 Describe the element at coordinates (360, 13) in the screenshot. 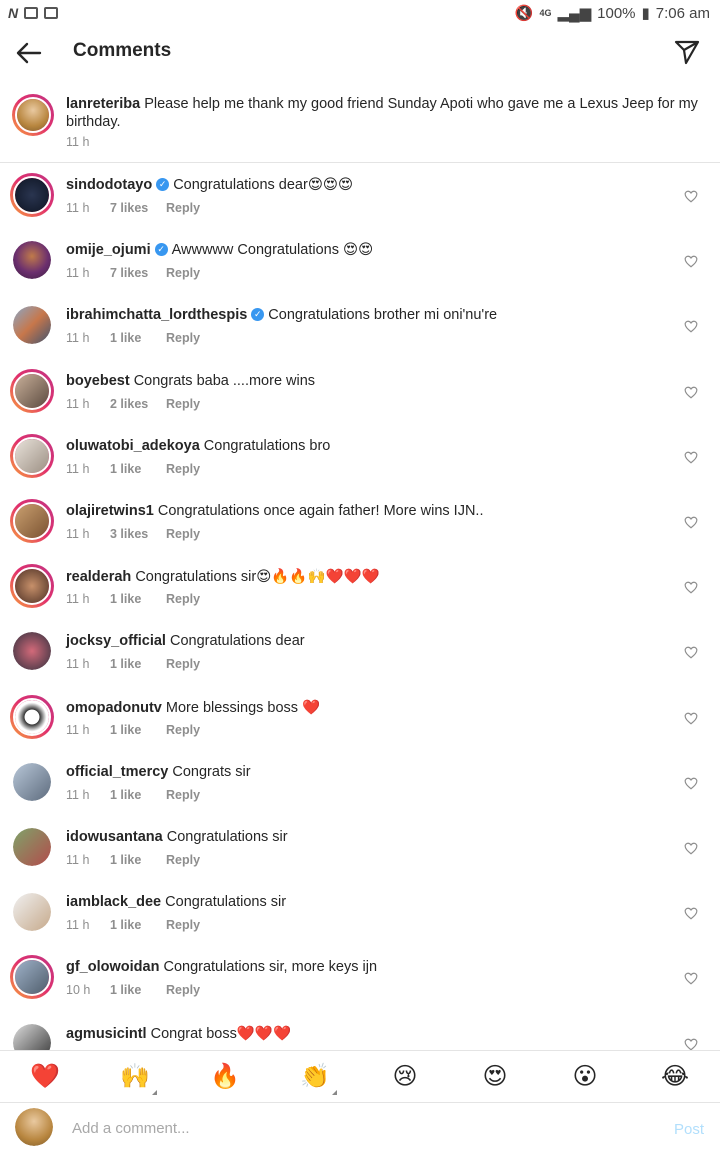

I see `status-bar: N 🔇 4G ▂▄▆ 100% ▮ 7:06 am` at that location.